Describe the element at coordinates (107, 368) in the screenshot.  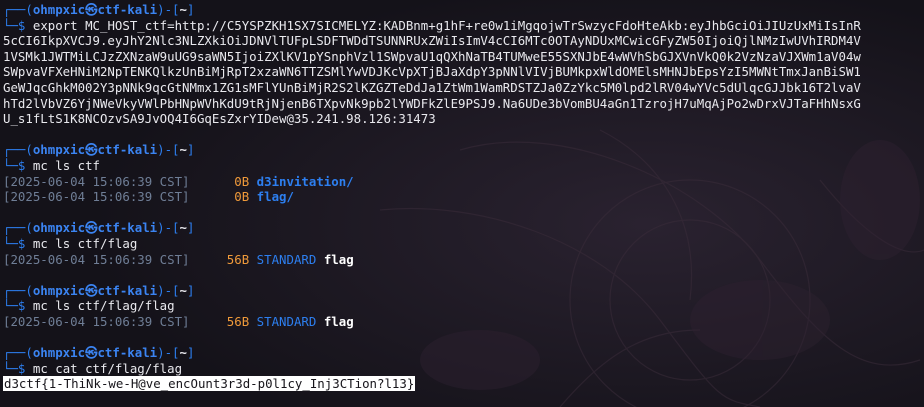
I see `command-text: mc cat ctf/flag/flag` at that location.